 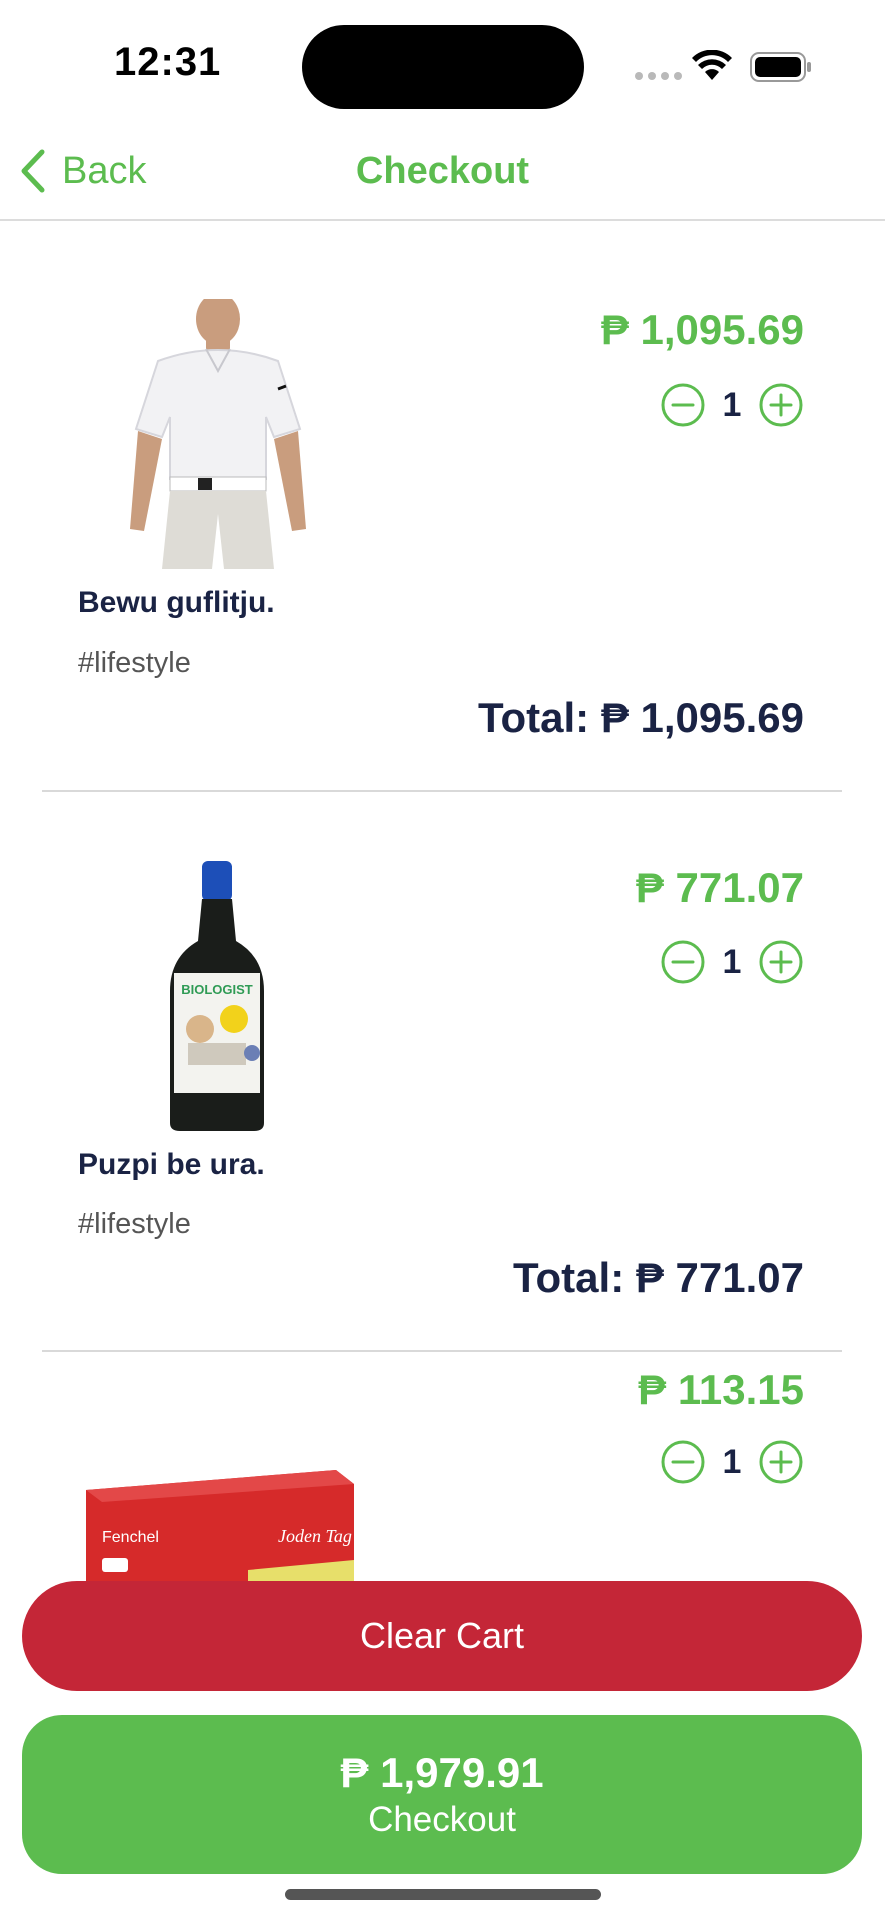 I want to click on cellular-signal-icon, so click(x=658, y=76).